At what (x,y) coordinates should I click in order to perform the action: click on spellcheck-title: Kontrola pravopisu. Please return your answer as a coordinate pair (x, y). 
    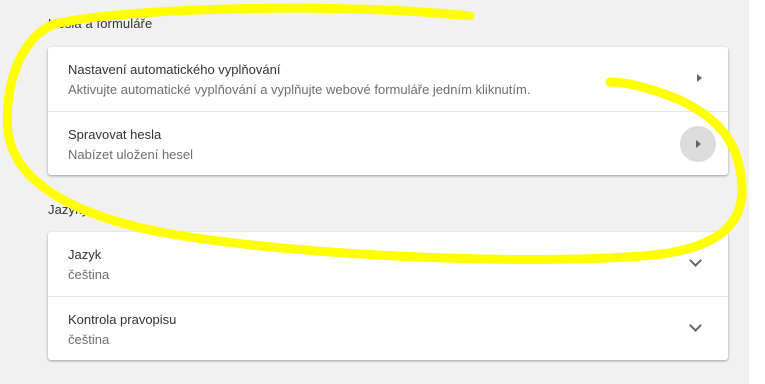
    Looking at the image, I should click on (122, 319).